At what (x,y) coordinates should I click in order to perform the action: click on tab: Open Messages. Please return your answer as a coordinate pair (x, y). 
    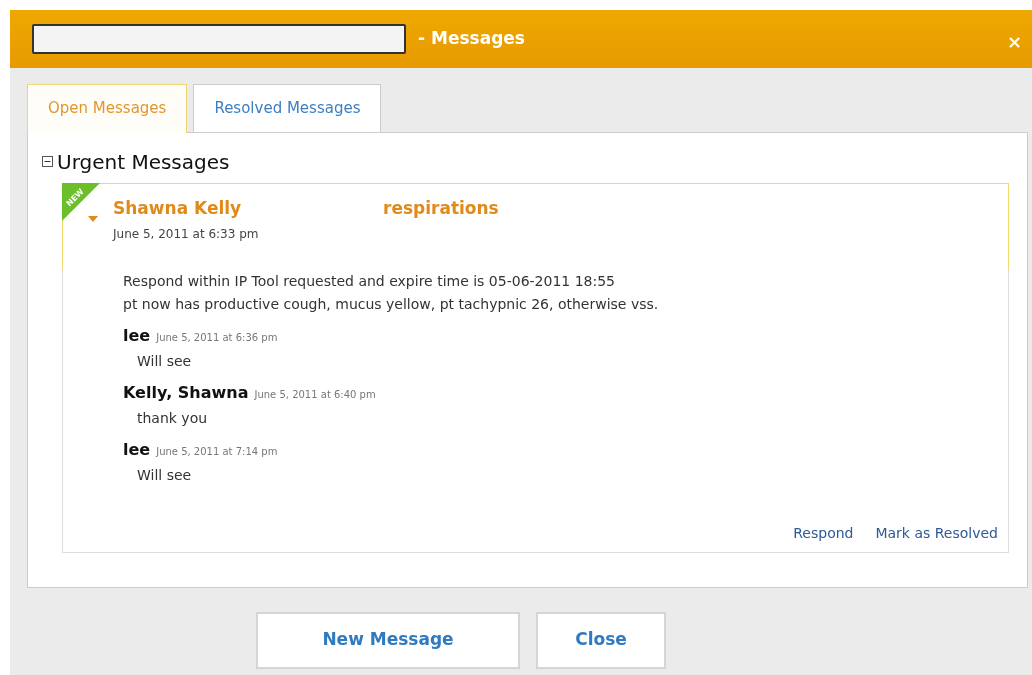
    Looking at the image, I should click on (107, 108).